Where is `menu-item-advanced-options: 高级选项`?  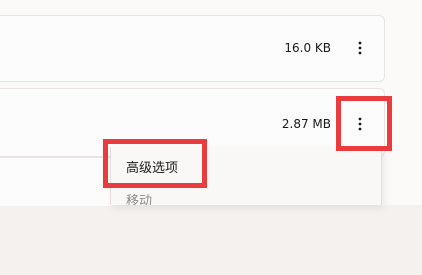 menu-item-advanced-options: 高级选项 is located at coordinates (152, 166).